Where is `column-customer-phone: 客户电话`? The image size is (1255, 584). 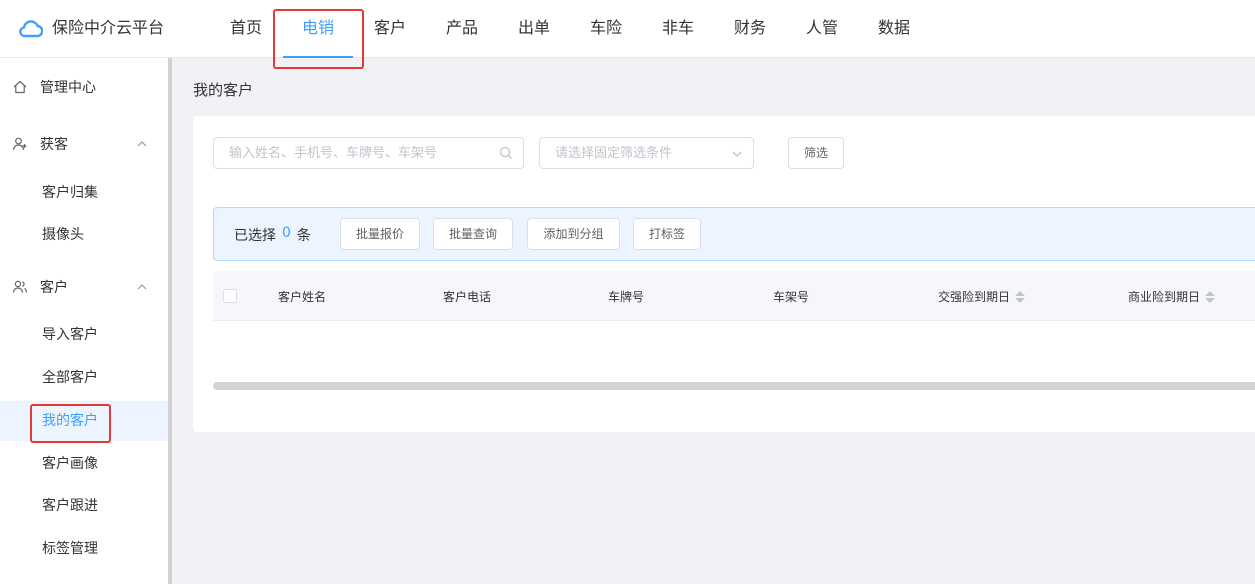
column-customer-phone: 客户电话 is located at coordinates (467, 297).